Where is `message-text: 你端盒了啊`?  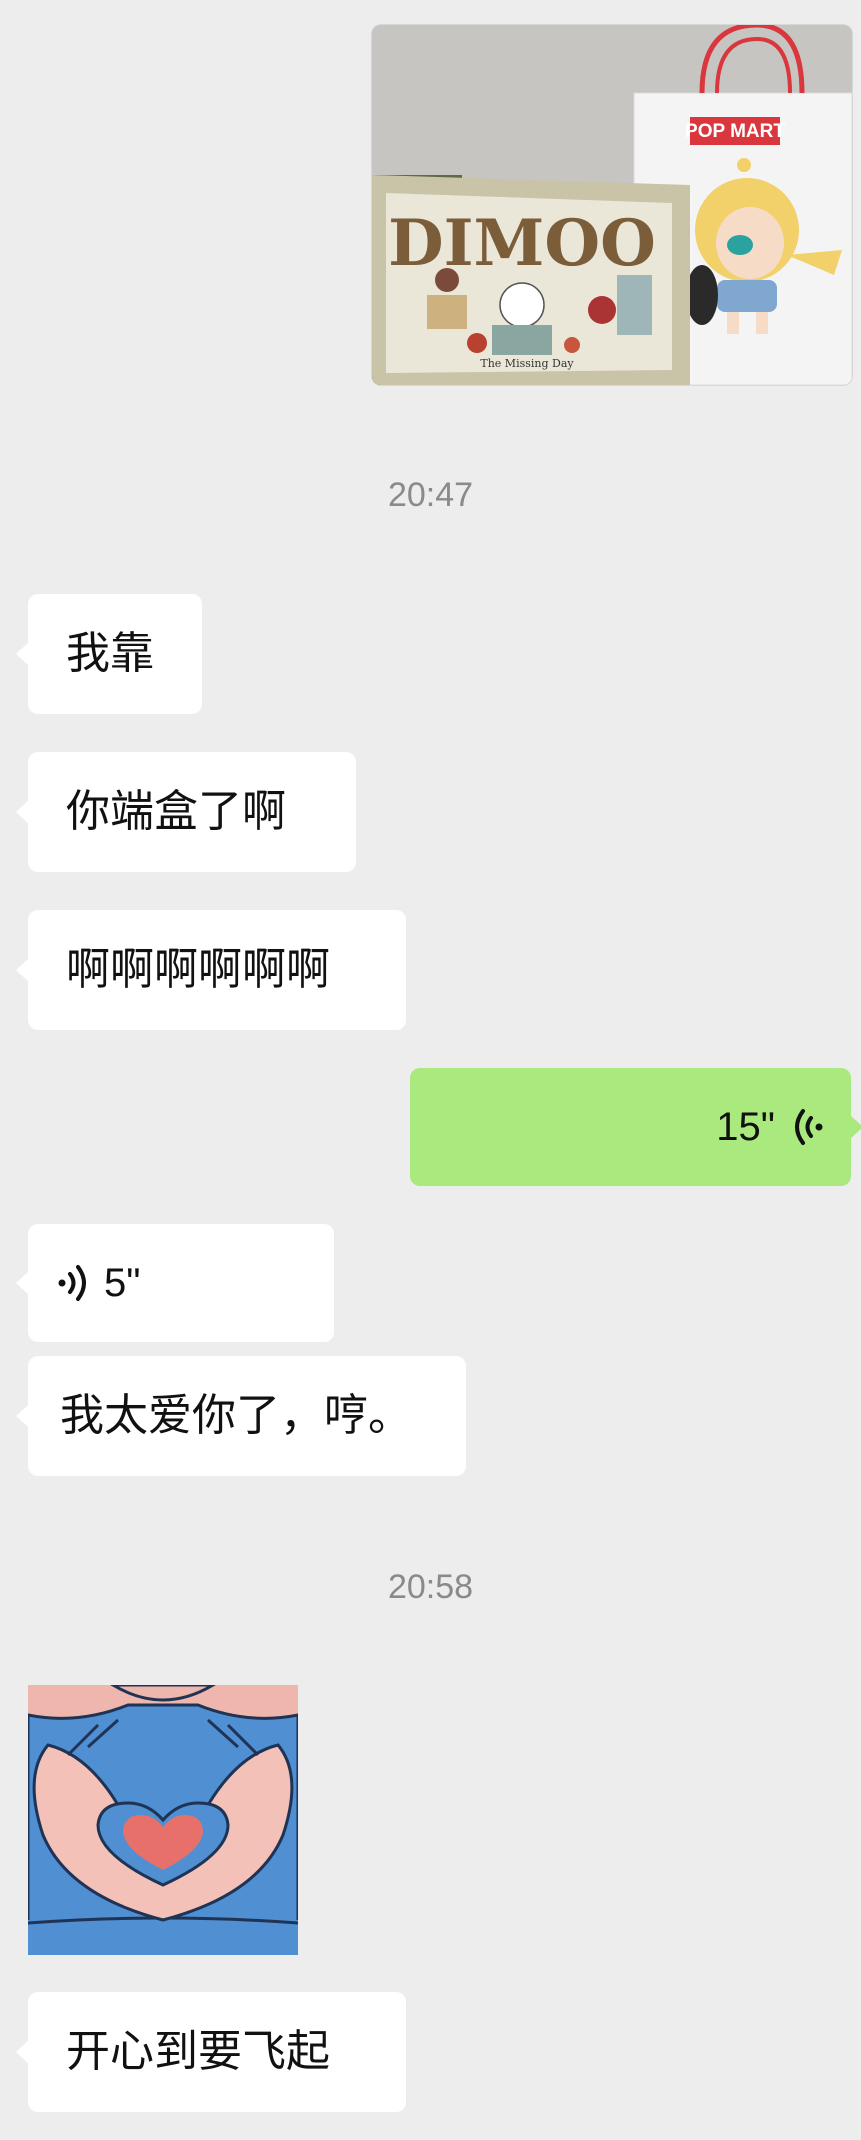
message-text: 你端盒了啊 is located at coordinates (176, 811).